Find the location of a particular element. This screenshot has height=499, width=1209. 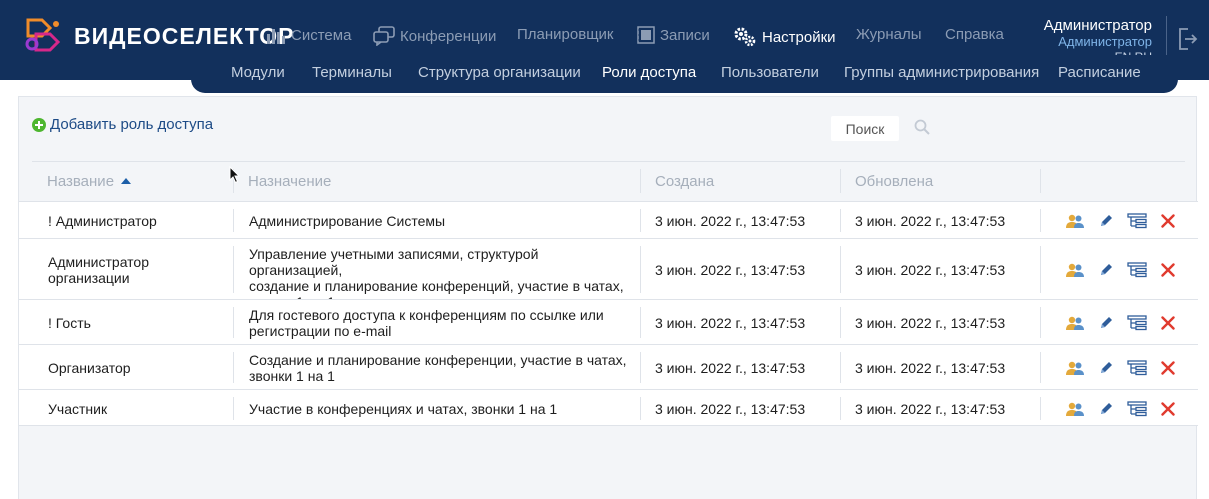

role-name-line: Участник is located at coordinates (78, 409).